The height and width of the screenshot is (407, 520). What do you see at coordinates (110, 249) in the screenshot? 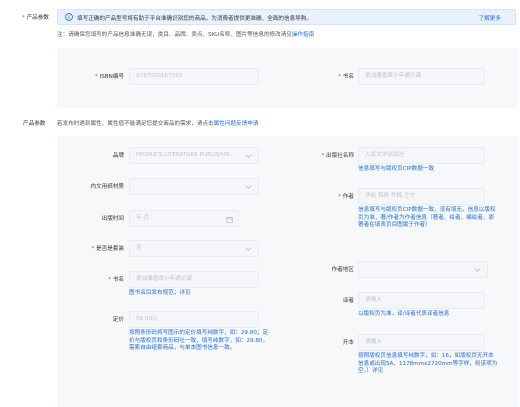
I see `is-set-label-text: 是否是套装` at bounding box center [110, 249].